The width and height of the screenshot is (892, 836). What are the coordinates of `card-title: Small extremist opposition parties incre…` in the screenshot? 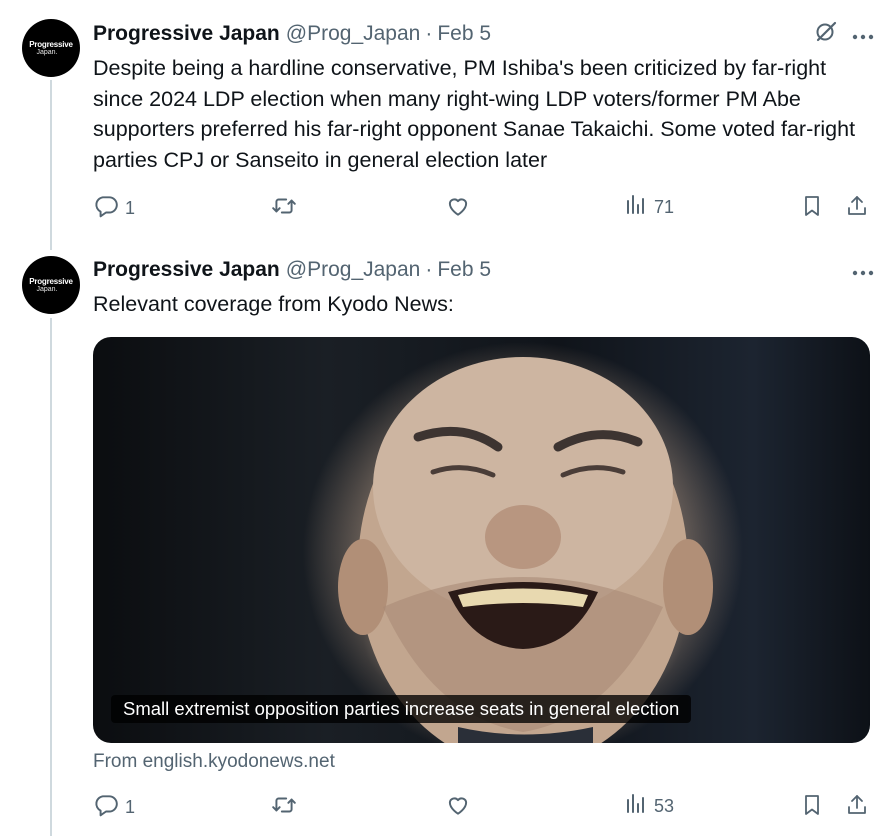 It's located at (401, 709).